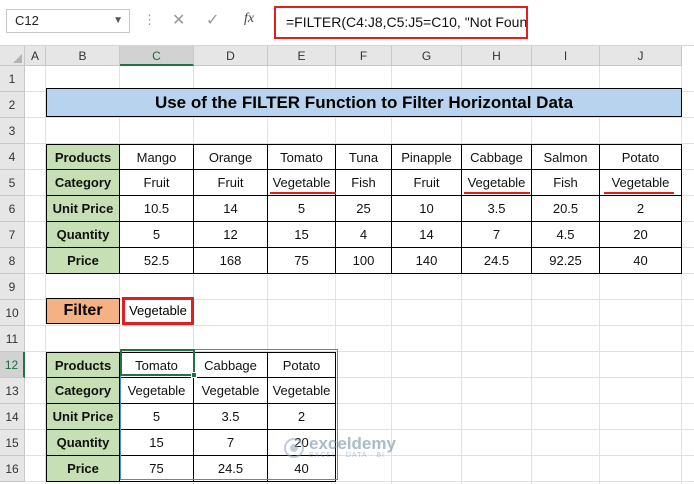 The image size is (694, 484). What do you see at coordinates (68, 21) in the screenshot?
I see `name-box: C12 ▼` at bounding box center [68, 21].